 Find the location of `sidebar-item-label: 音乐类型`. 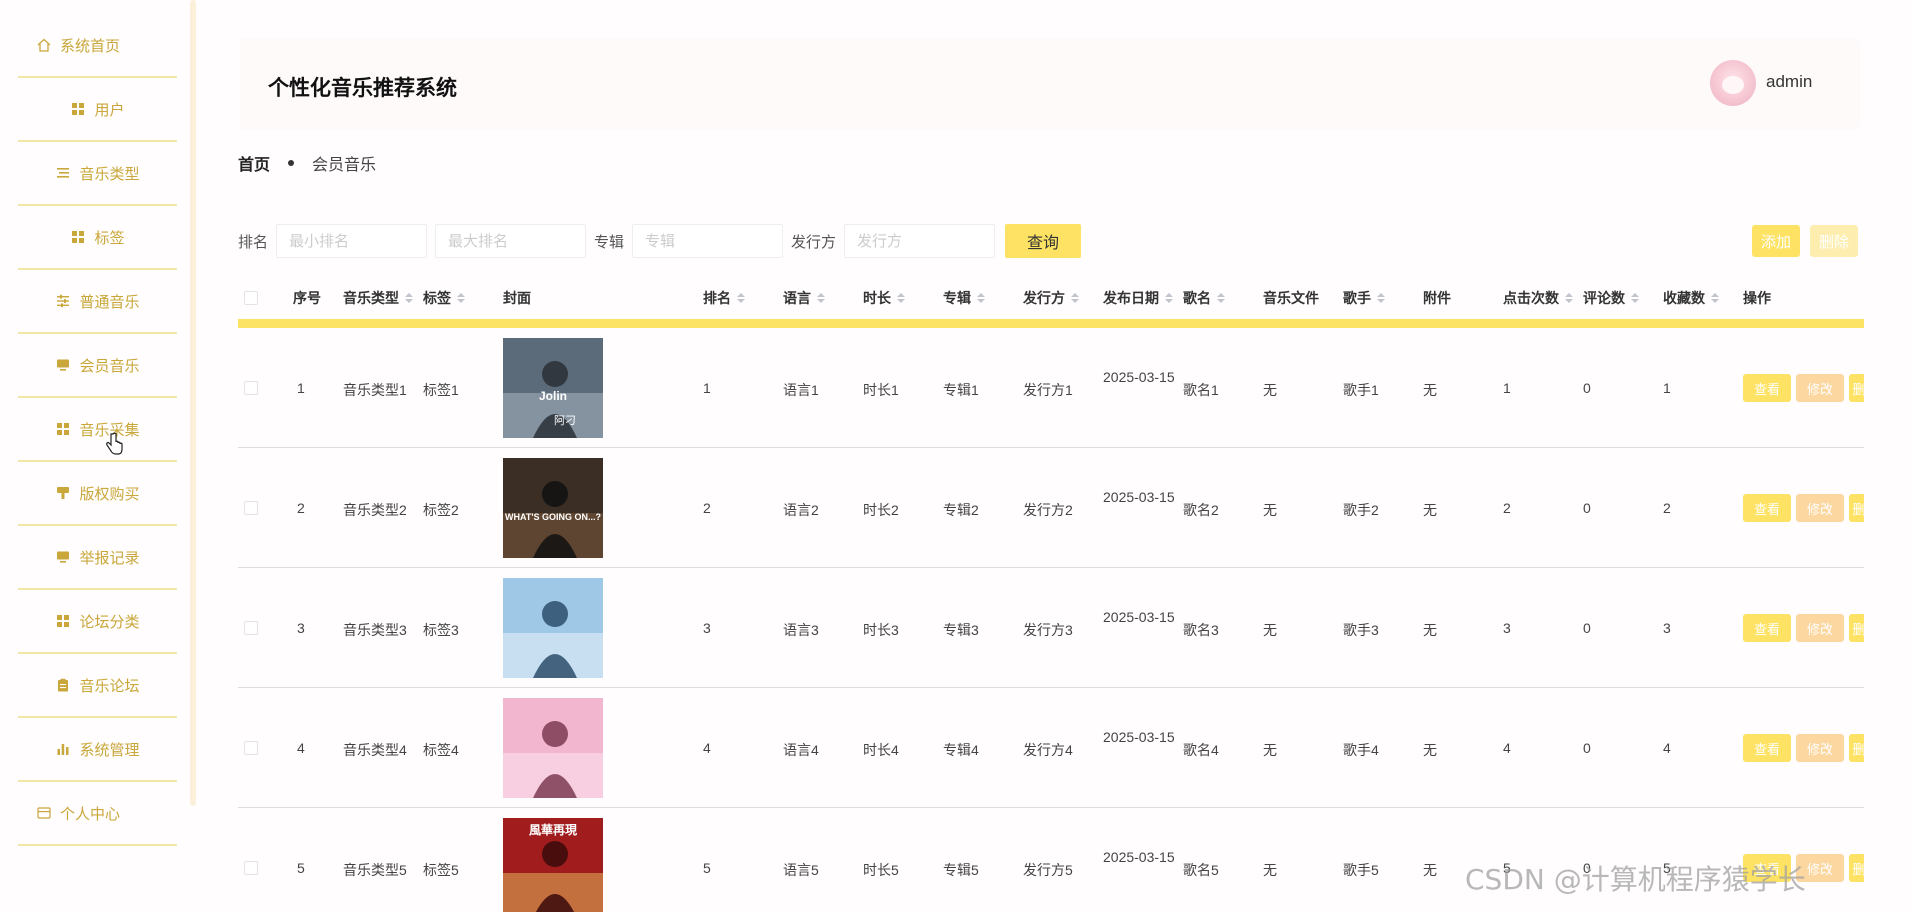

sidebar-item-label: 音乐类型 is located at coordinates (109, 174).